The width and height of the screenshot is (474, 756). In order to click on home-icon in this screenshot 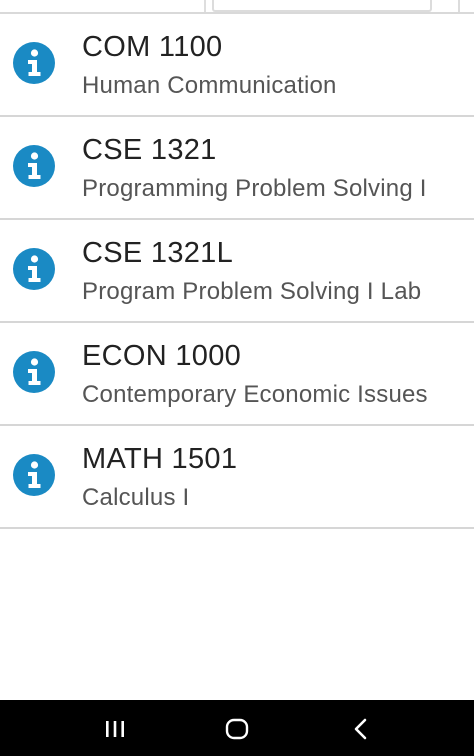, I will do `click(237, 729)`.